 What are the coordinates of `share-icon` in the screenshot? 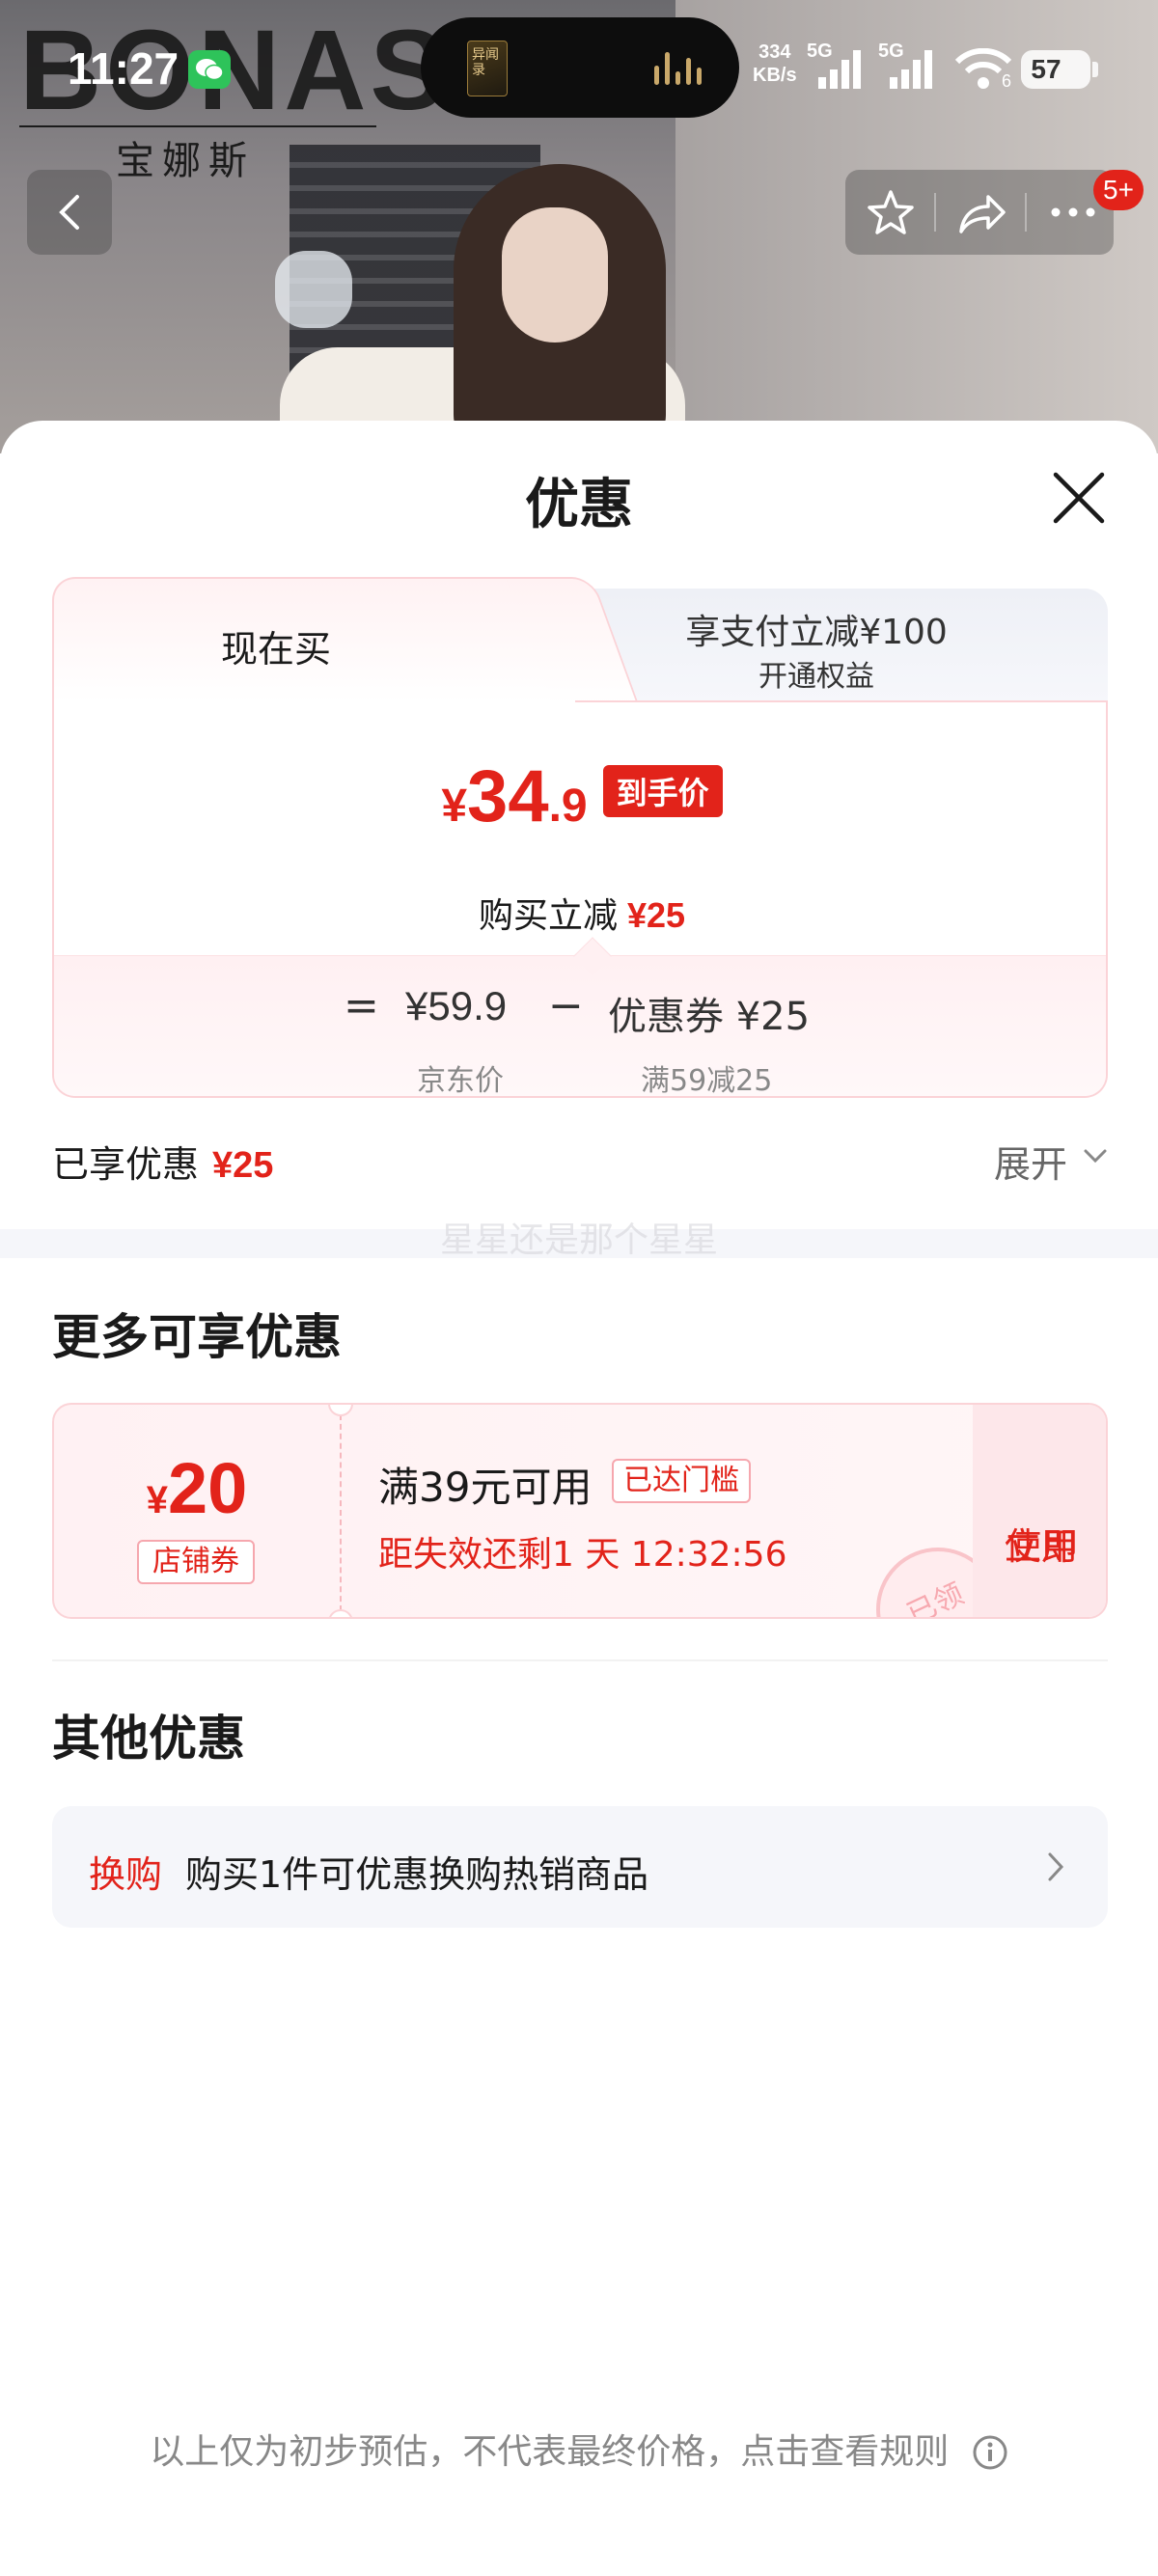 It's located at (982, 214).